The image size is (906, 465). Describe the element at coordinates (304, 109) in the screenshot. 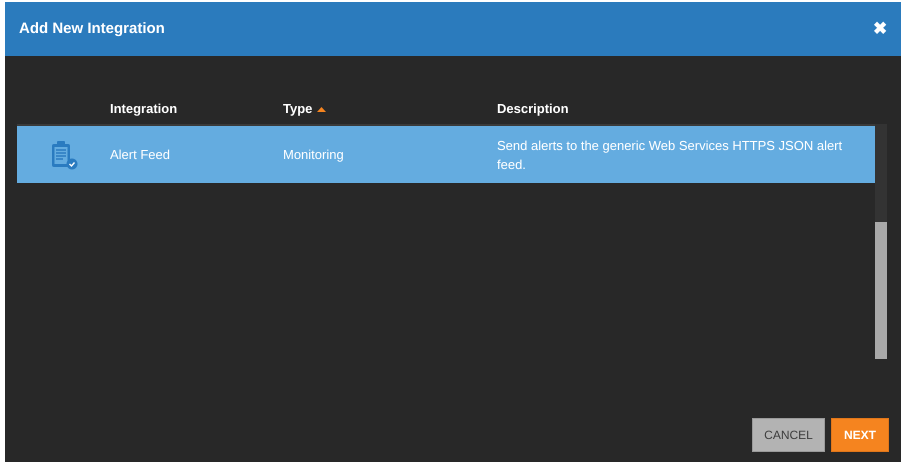

I see `column-header: Type` at that location.